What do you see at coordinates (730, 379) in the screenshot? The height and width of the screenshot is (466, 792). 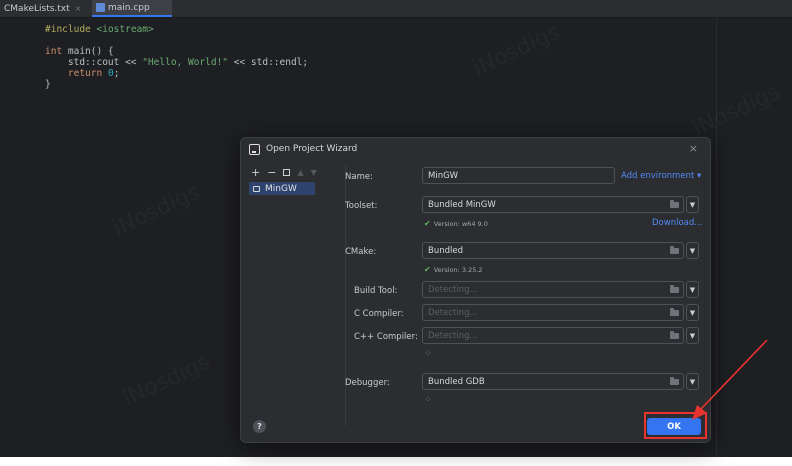 I see `annotation-arrow` at bounding box center [730, 379].